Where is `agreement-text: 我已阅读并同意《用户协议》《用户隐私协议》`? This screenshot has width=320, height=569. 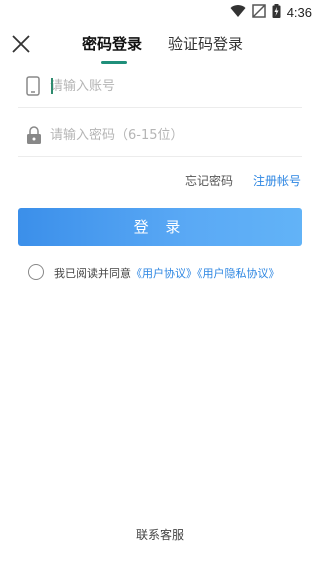 agreement-text: 我已阅读并同意《用户协议》《用户隐私协议》 is located at coordinates (167, 273).